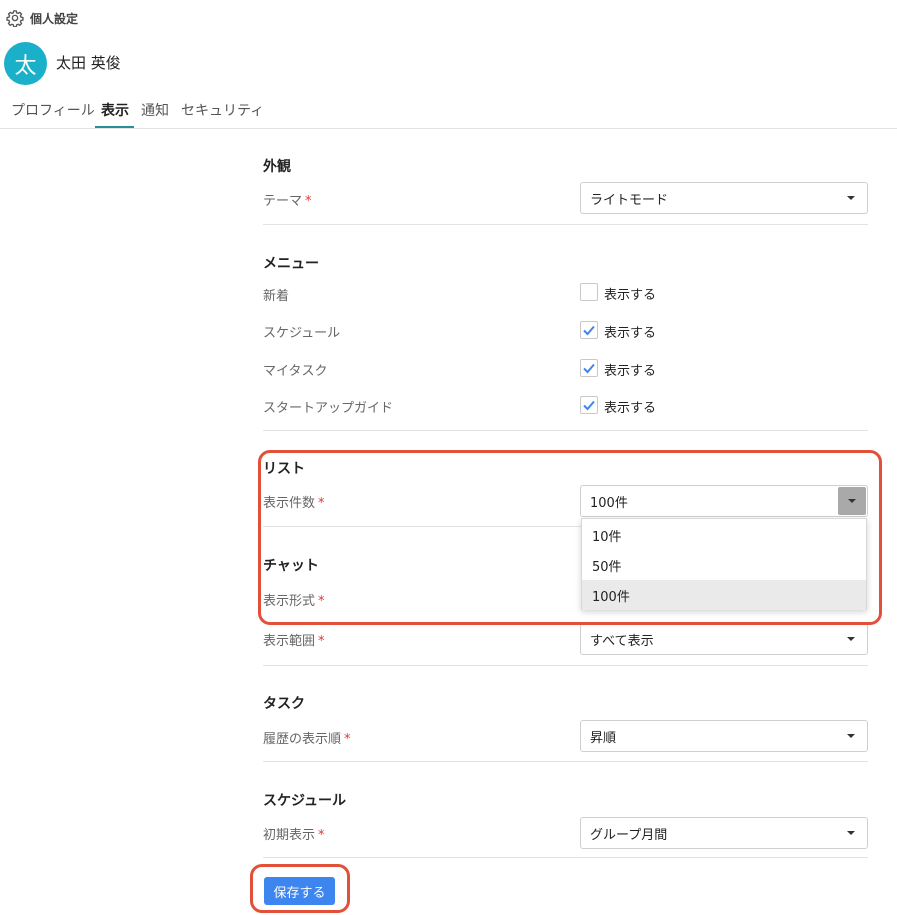  I want to click on chat-range-select-value: すべて表示, so click(622, 641).